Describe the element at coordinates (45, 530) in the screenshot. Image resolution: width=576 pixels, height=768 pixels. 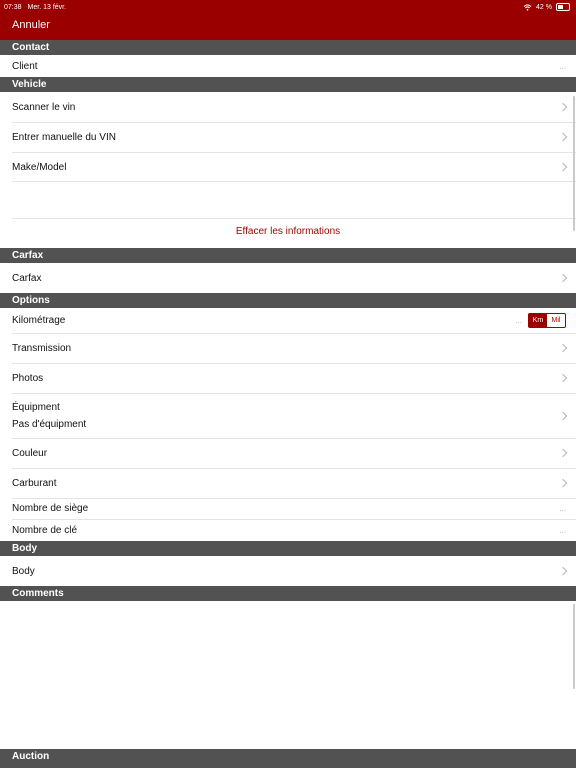
I see `keys-label: Nombre de clé` at that location.